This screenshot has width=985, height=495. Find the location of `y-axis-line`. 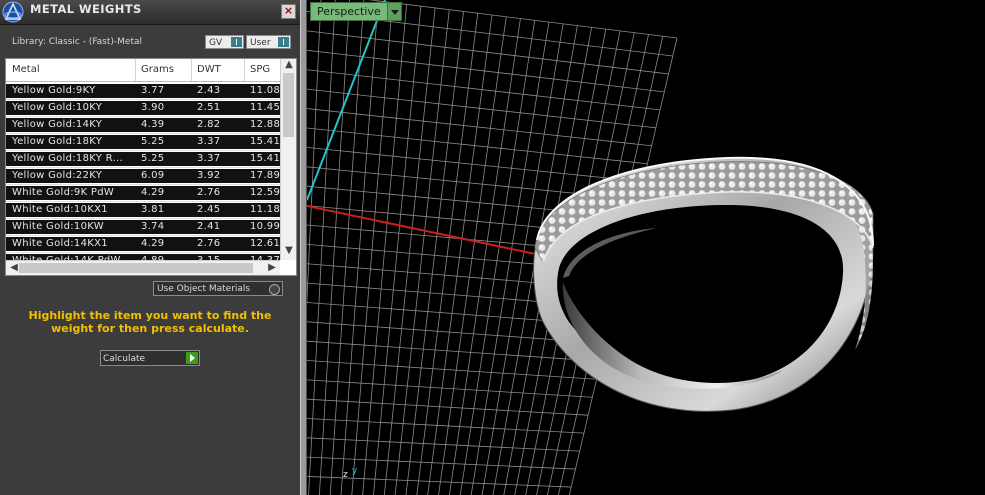

y-axis-line is located at coordinates (346, 100).